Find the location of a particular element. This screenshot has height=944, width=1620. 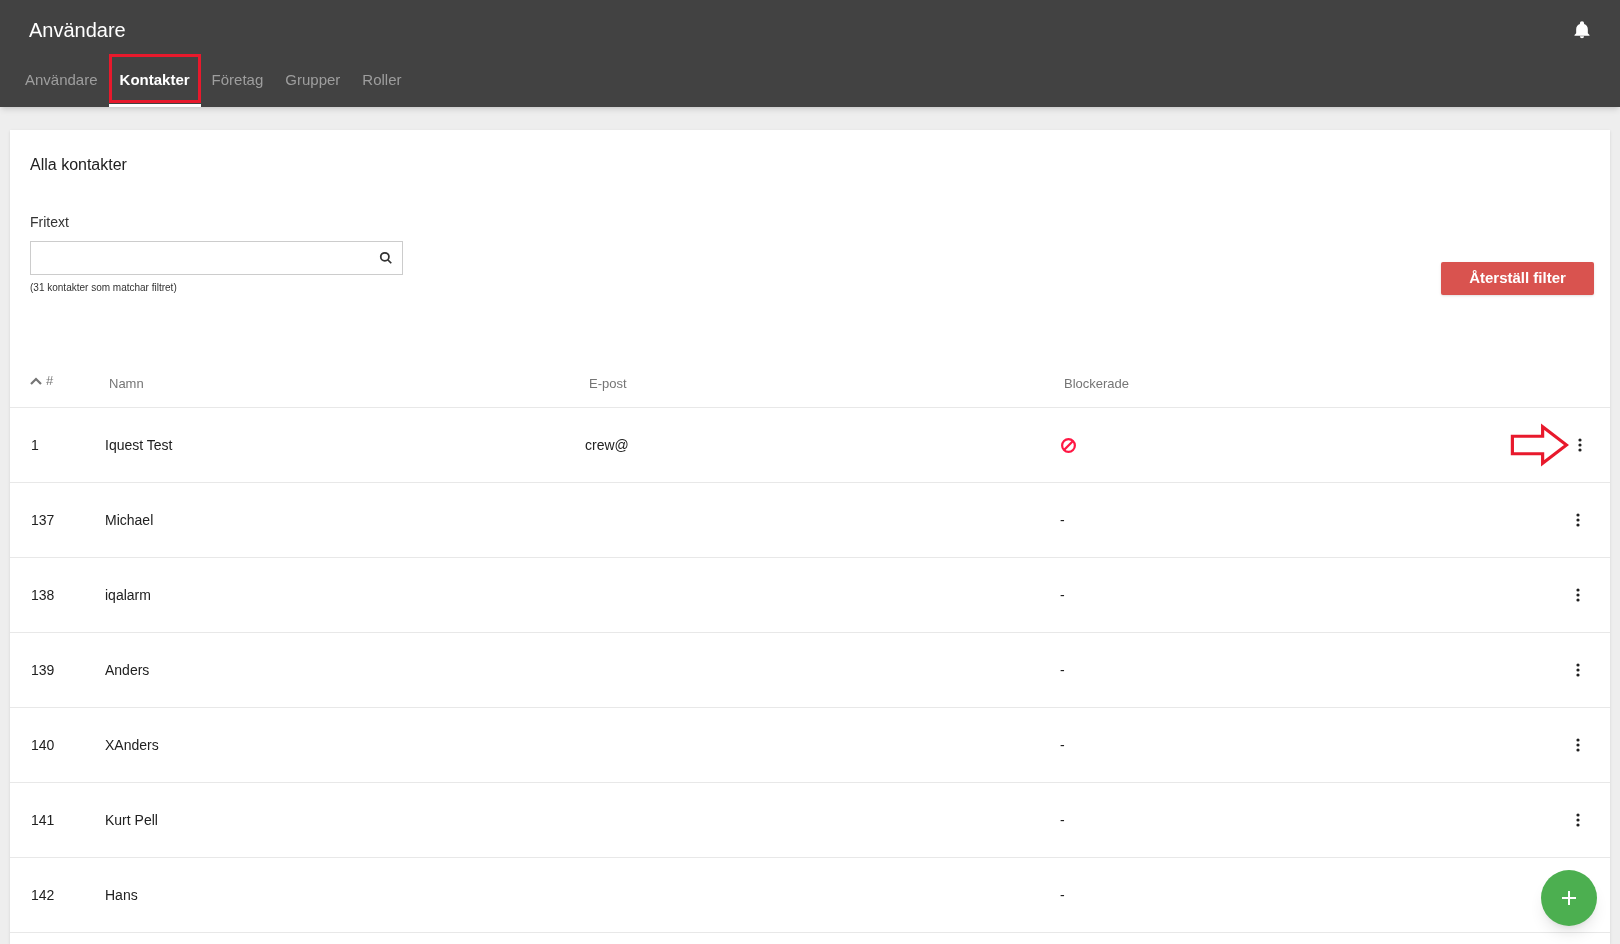

reset-filter-button: Återställ filter is located at coordinates (1517, 278).